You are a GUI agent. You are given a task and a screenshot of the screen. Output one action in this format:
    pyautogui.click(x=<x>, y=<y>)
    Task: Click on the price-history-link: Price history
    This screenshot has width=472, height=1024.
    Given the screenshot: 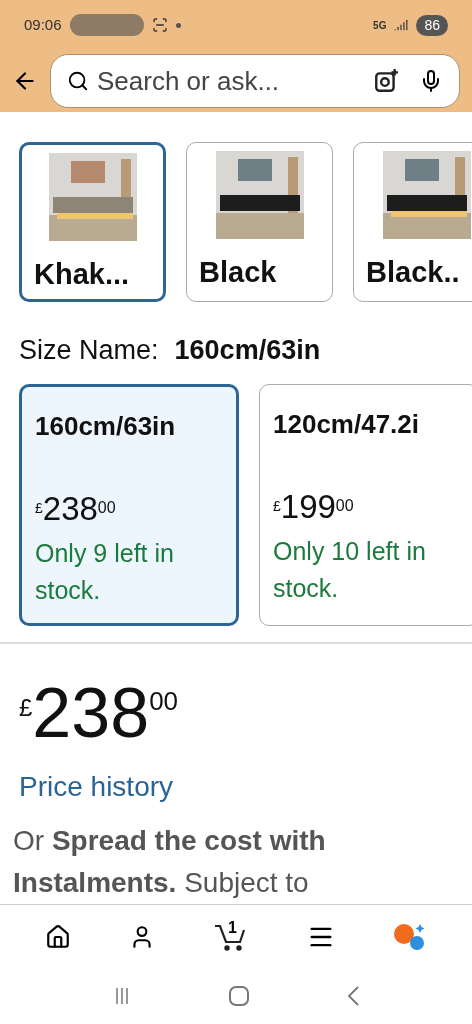 What is the action you would take?
    pyautogui.click(x=236, y=787)
    